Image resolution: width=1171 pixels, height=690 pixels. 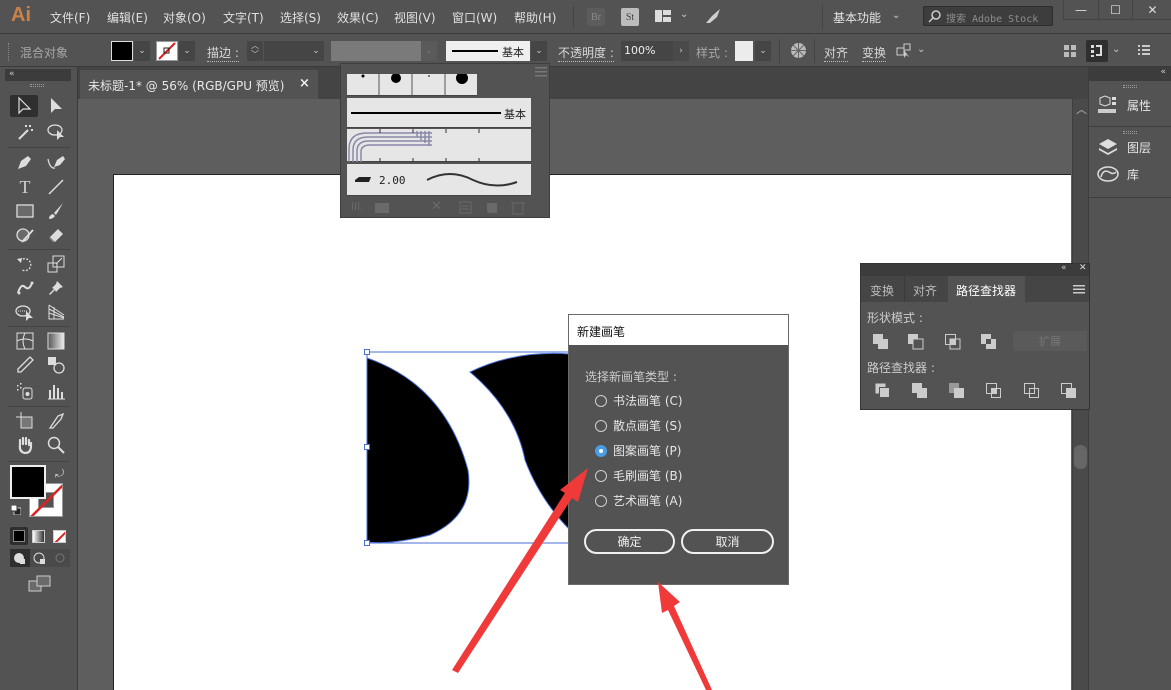 What do you see at coordinates (56, 421) in the screenshot?
I see `slice-tool` at bounding box center [56, 421].